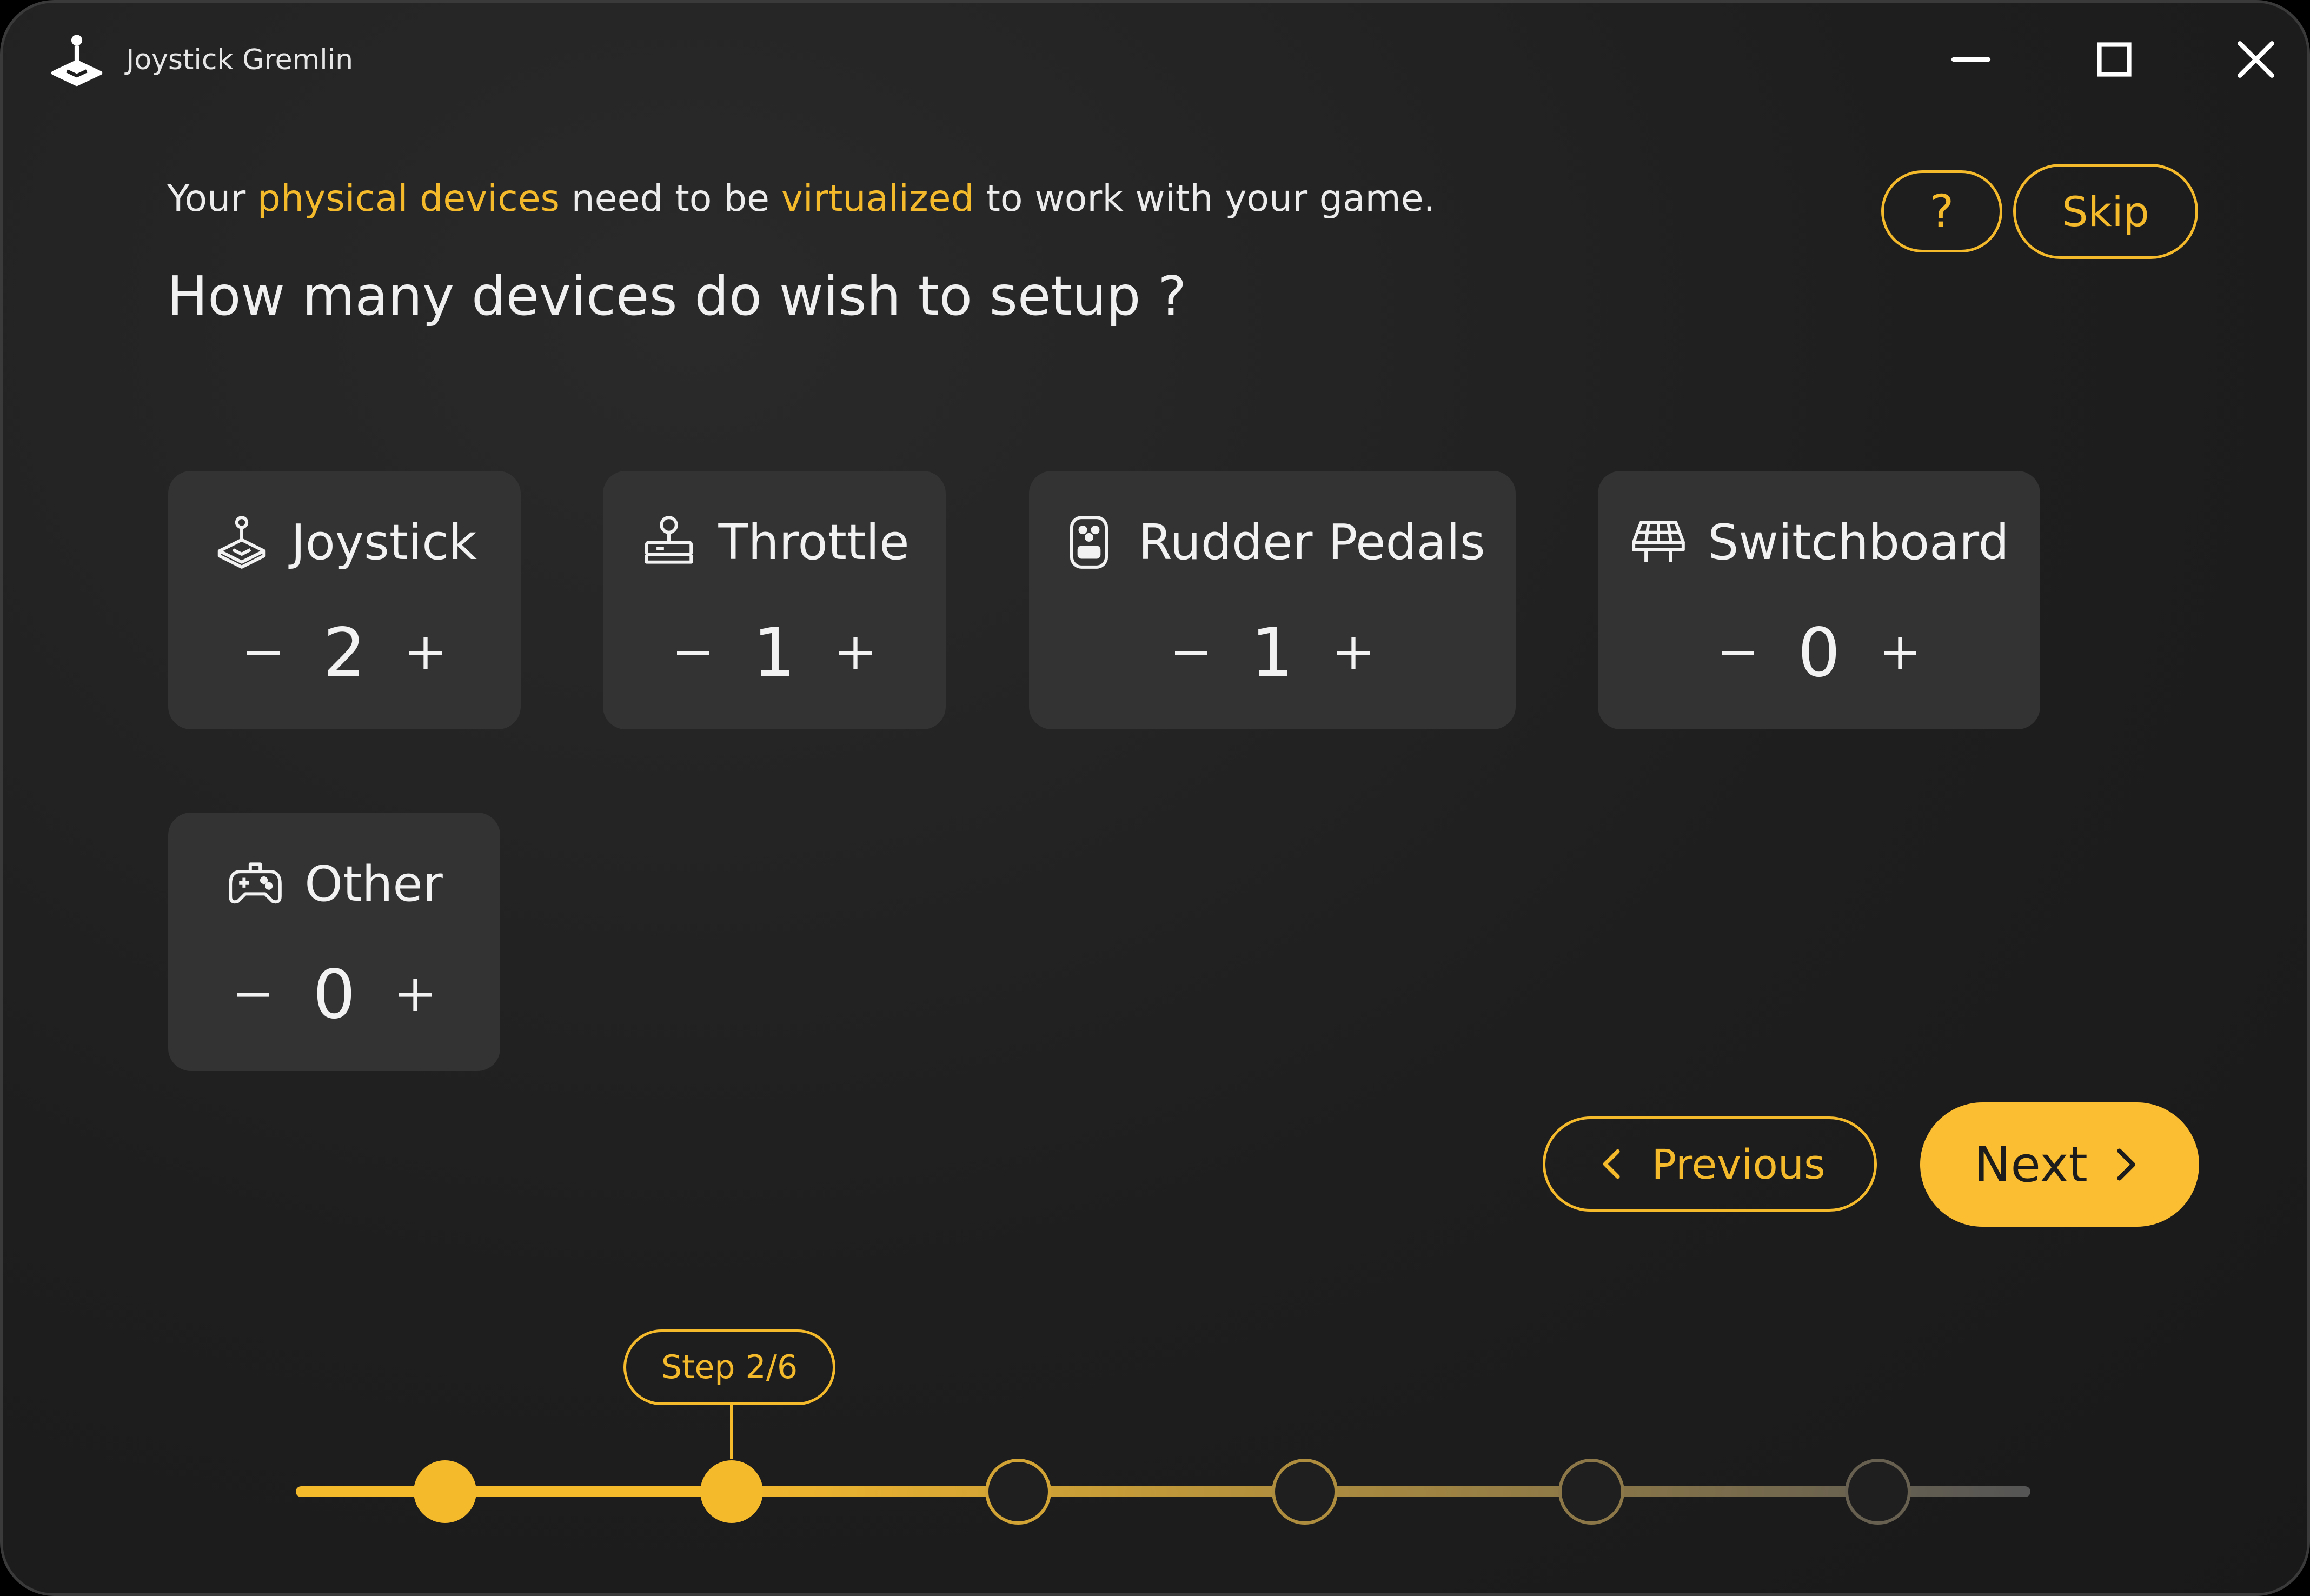  I want to click on maximize-button, so click(2114, 59).